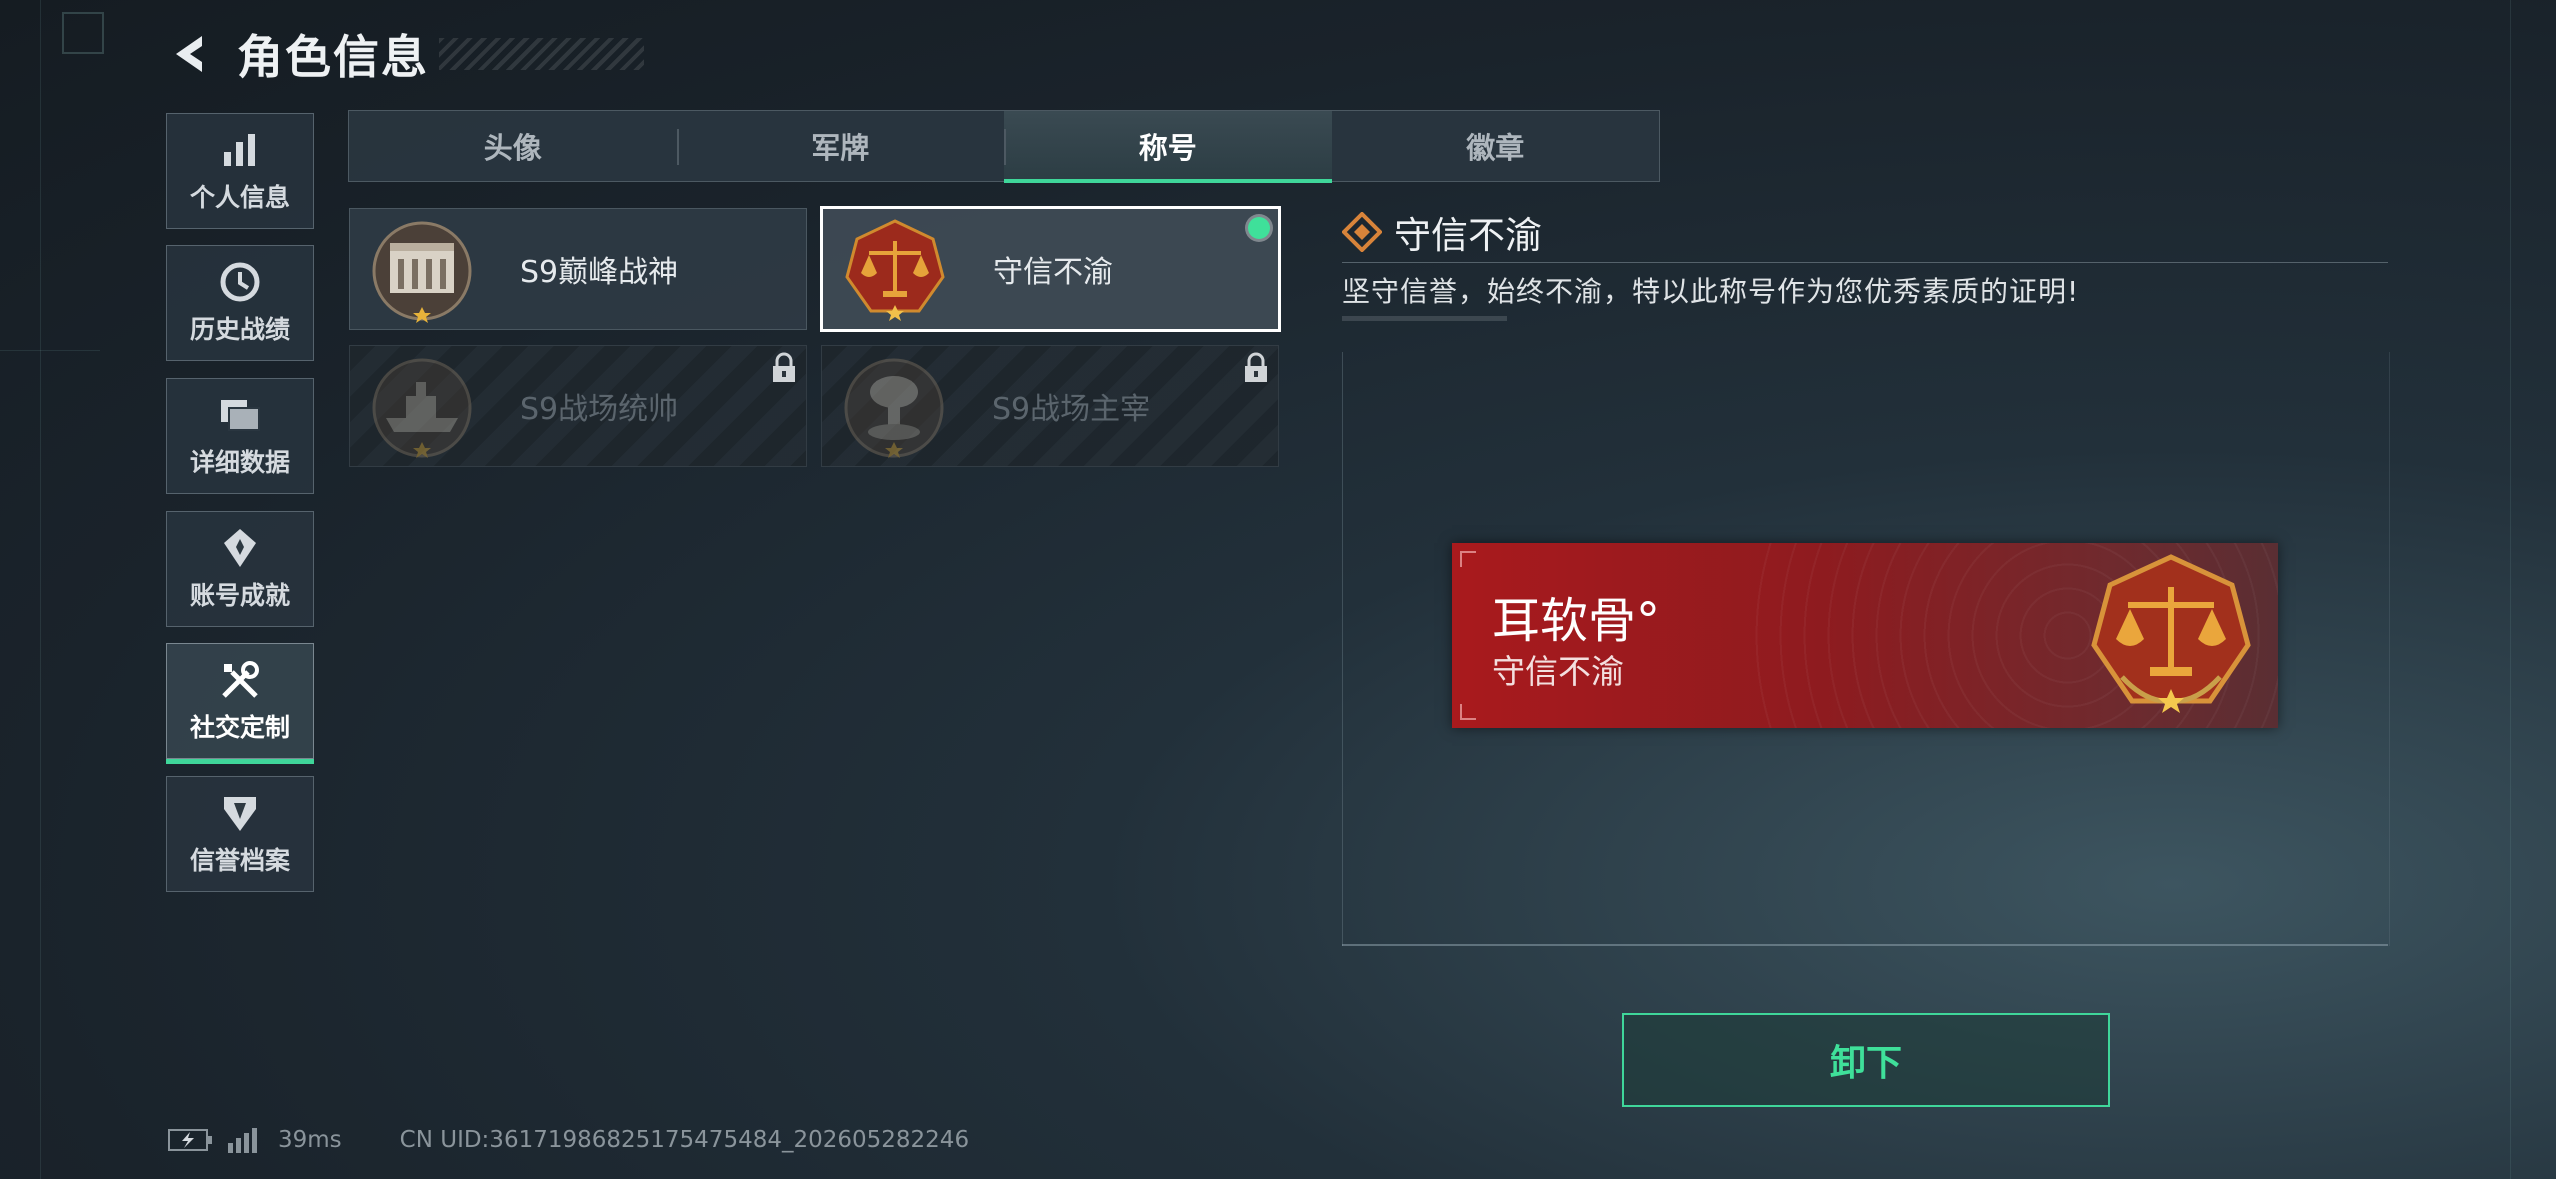  I want to click on ship-emblem-icon, so click(422, 408).